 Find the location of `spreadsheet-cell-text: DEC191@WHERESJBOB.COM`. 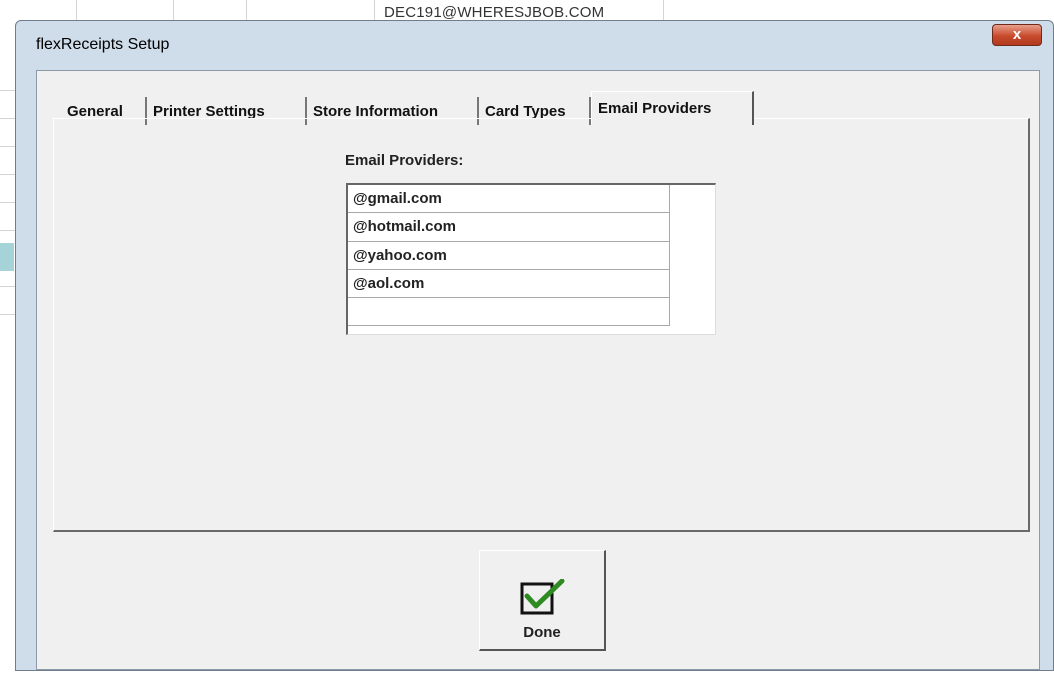

spreadsheet-cell-text: DEC191@WHERESJBOB.COM is located at coordinates (494, 12).